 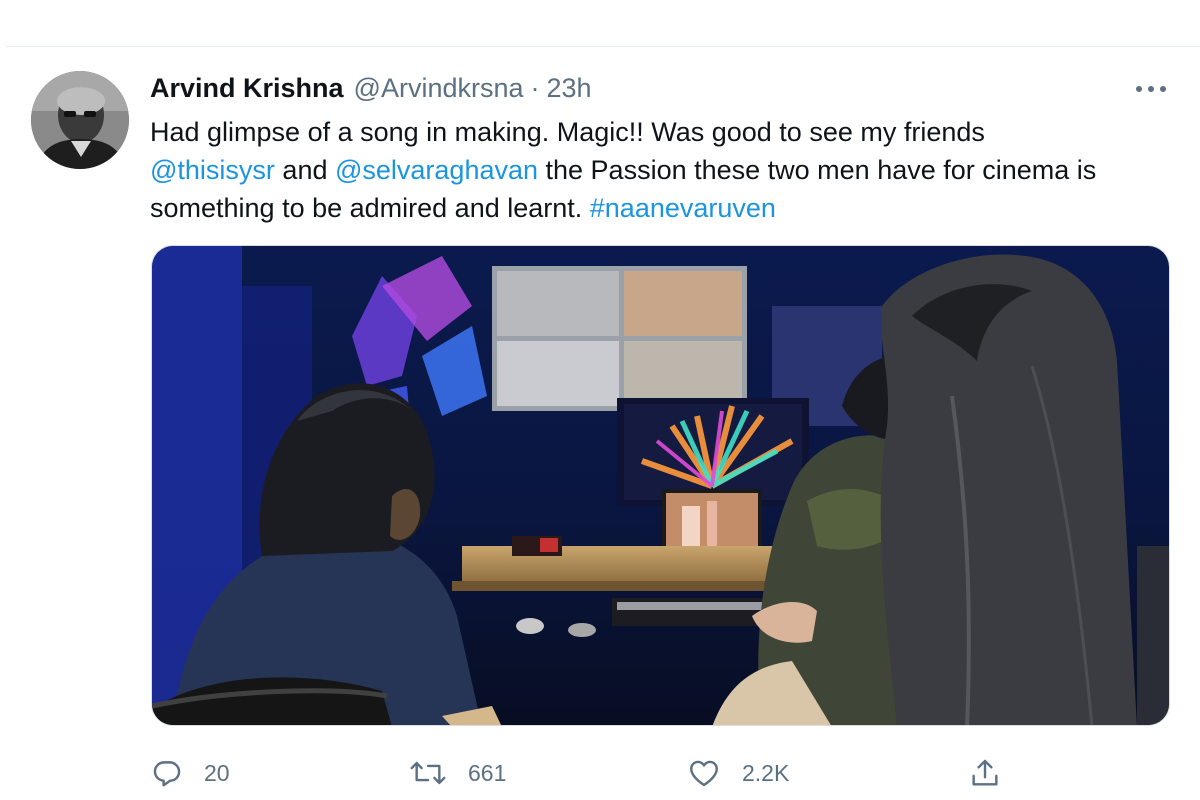 What do you see at coordinates (580, 773) in the screenshot?
I see `tweet-actions: 20 661 2.2K` at bounding box center [580, 773].